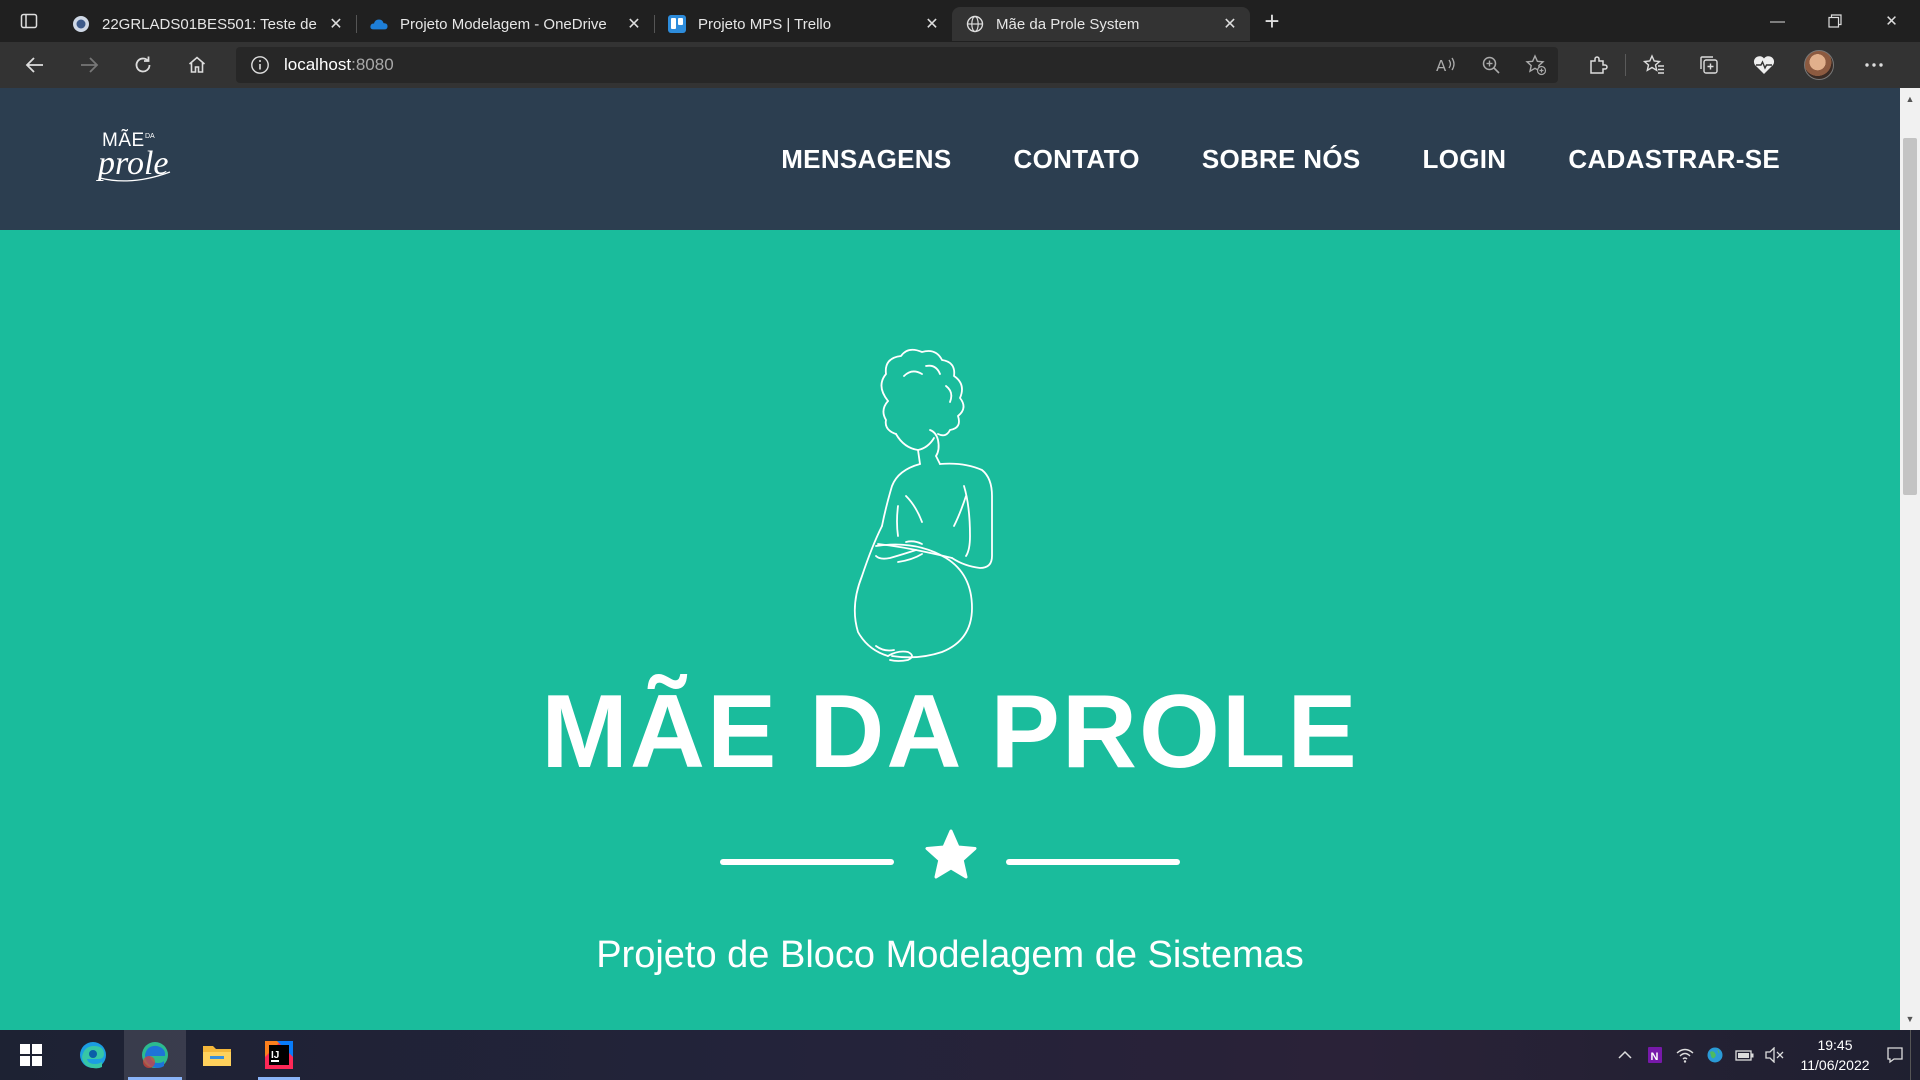 Image resolution: width=1920 pixels, height=1080 pixels. What do you see at coordinates (1441, 66) in the screenshot?
I see `svg-text: A` at bounding box center [1441, 66].